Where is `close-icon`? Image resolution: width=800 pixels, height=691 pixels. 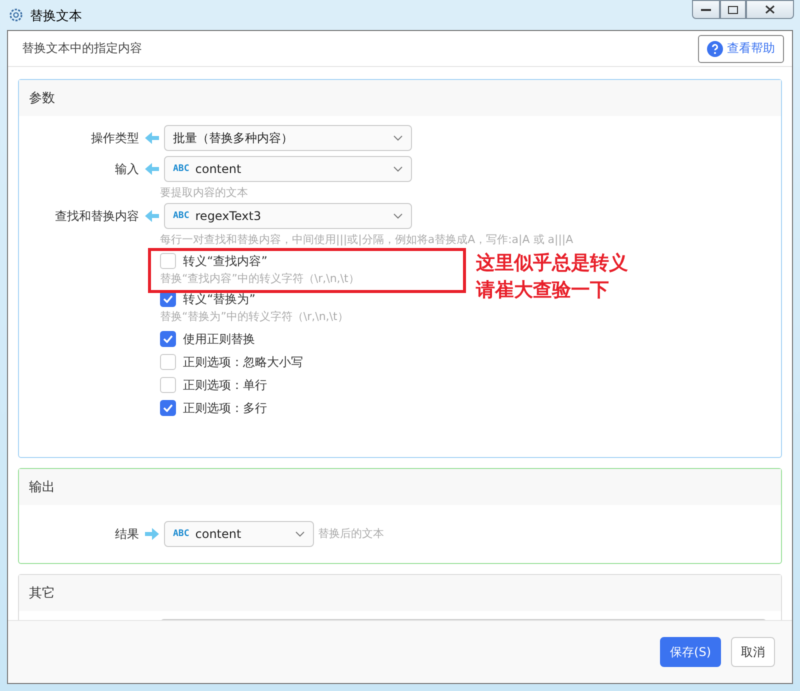
close-icon is located at coordinates (770, 9).